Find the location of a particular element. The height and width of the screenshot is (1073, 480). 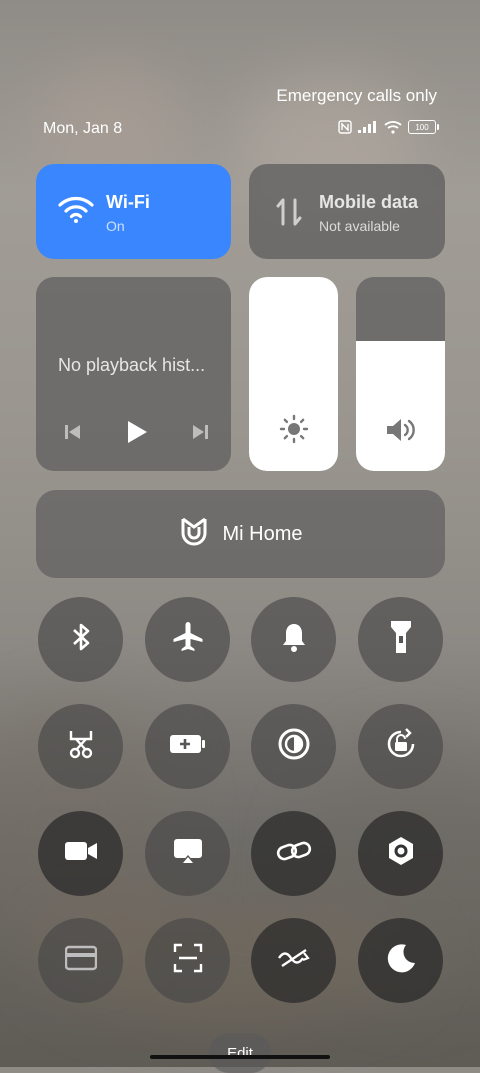

sync-icon is located at coordinates (294, 960).